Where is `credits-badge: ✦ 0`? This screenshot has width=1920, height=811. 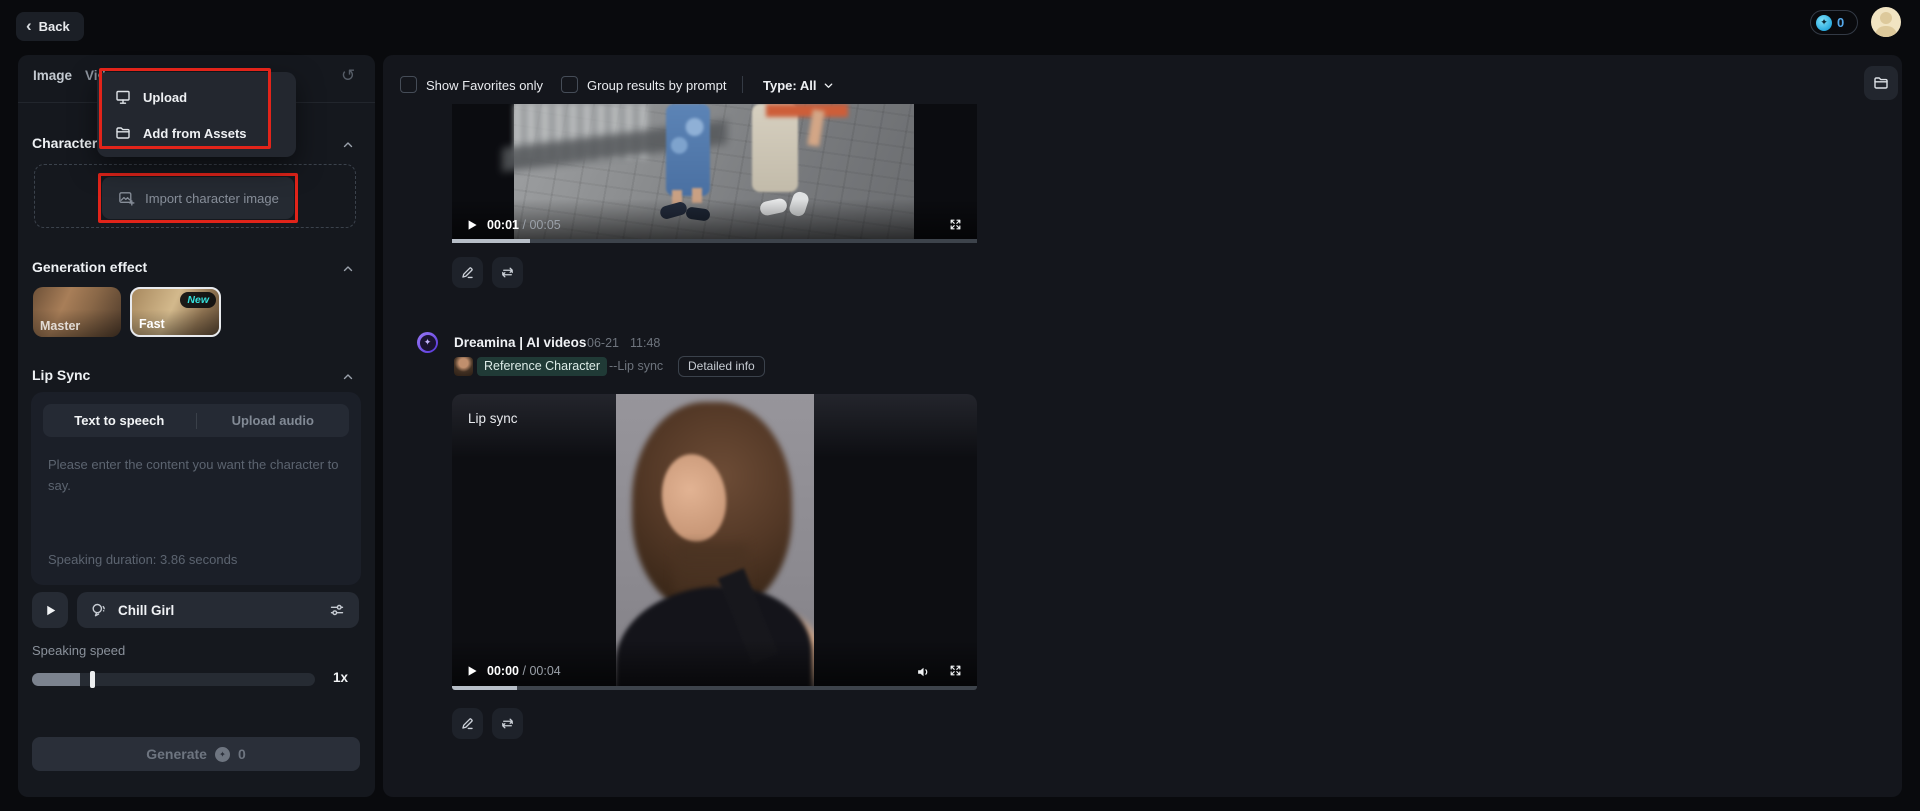 credits-badge: ✦ 0 is located at coordinates (1834, 22).